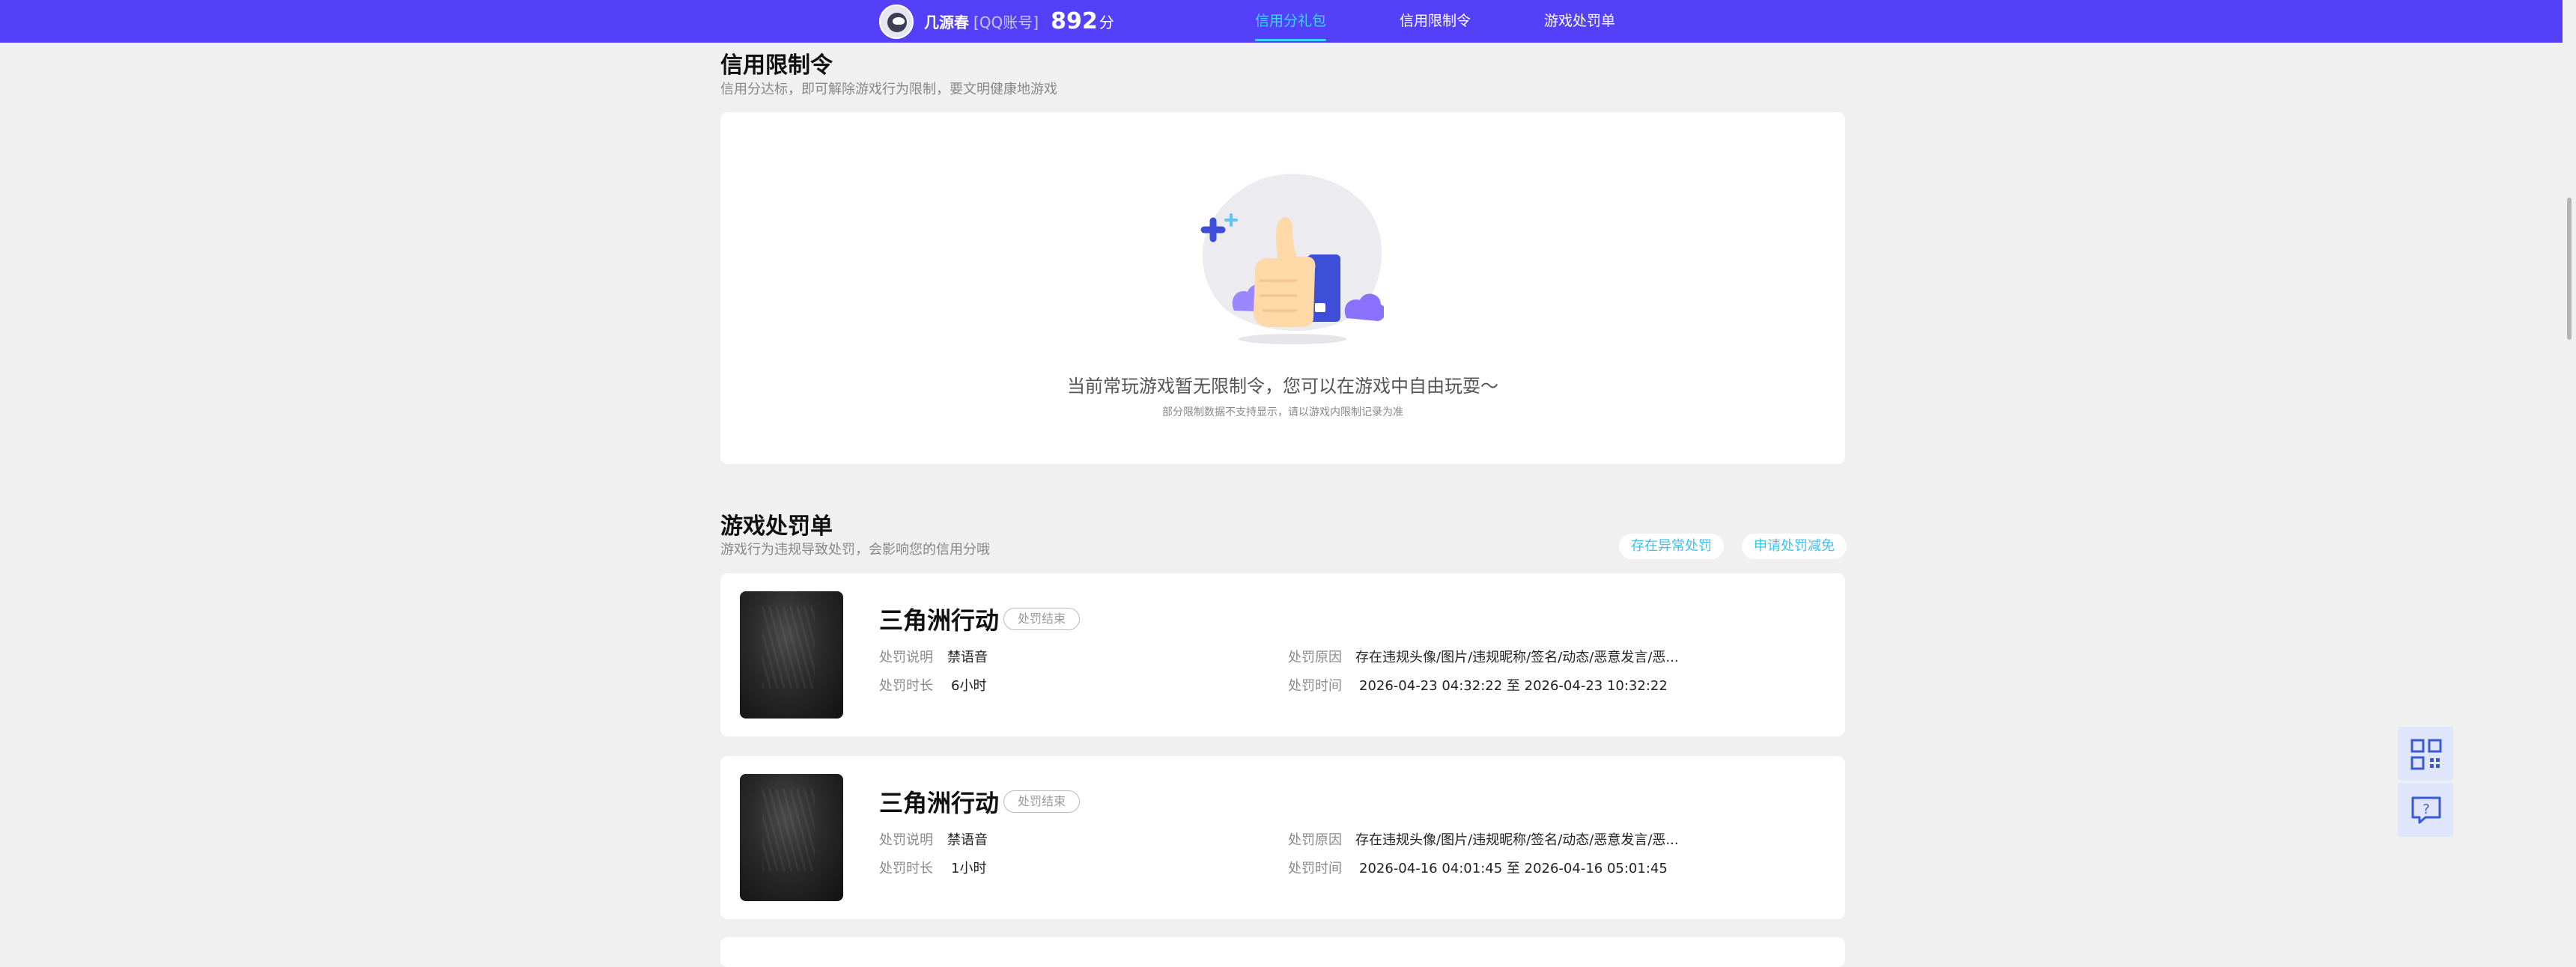  I want to click on restriction-section-subtitle: 信用分达标，即可解除游戏行为限制，要文明健康地游戏, so click(888, 89).